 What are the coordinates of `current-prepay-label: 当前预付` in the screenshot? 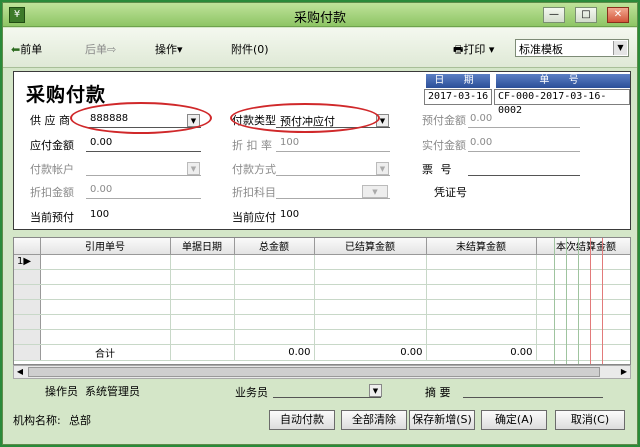 It's located at (52, 217).